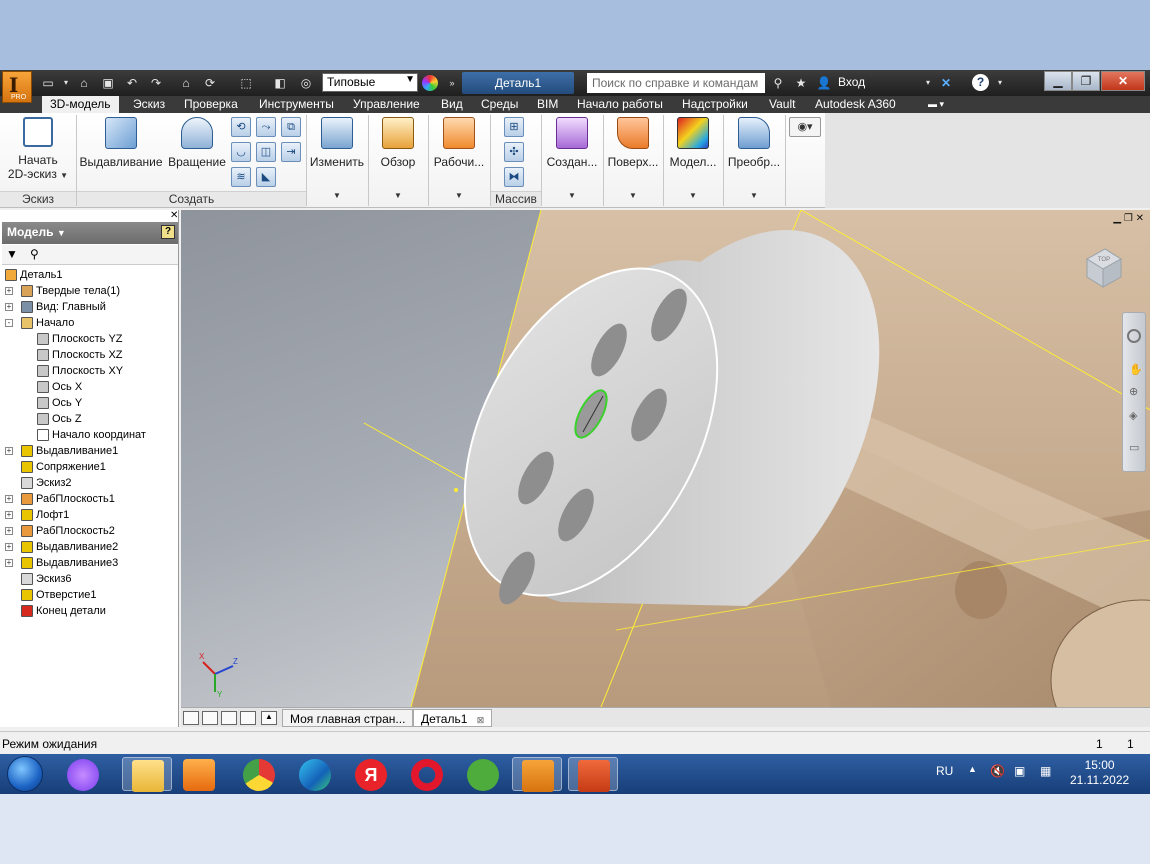 The width and height of the screenshot is (1150, 864). Describe the element at coordinates (266, 177) in the screenshot. I see `decal-icon: ◣` at that location.